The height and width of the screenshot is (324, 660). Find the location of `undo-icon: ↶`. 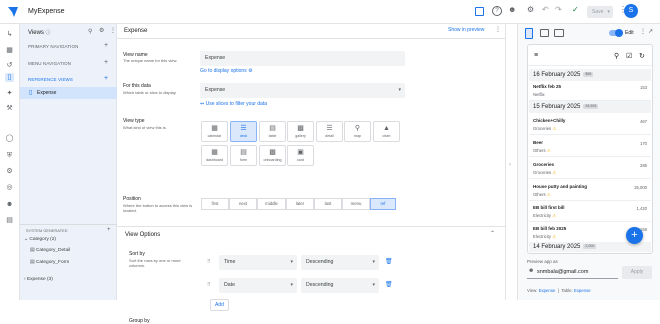

undo-icon: ↶ is located at coordinates (545, 9).